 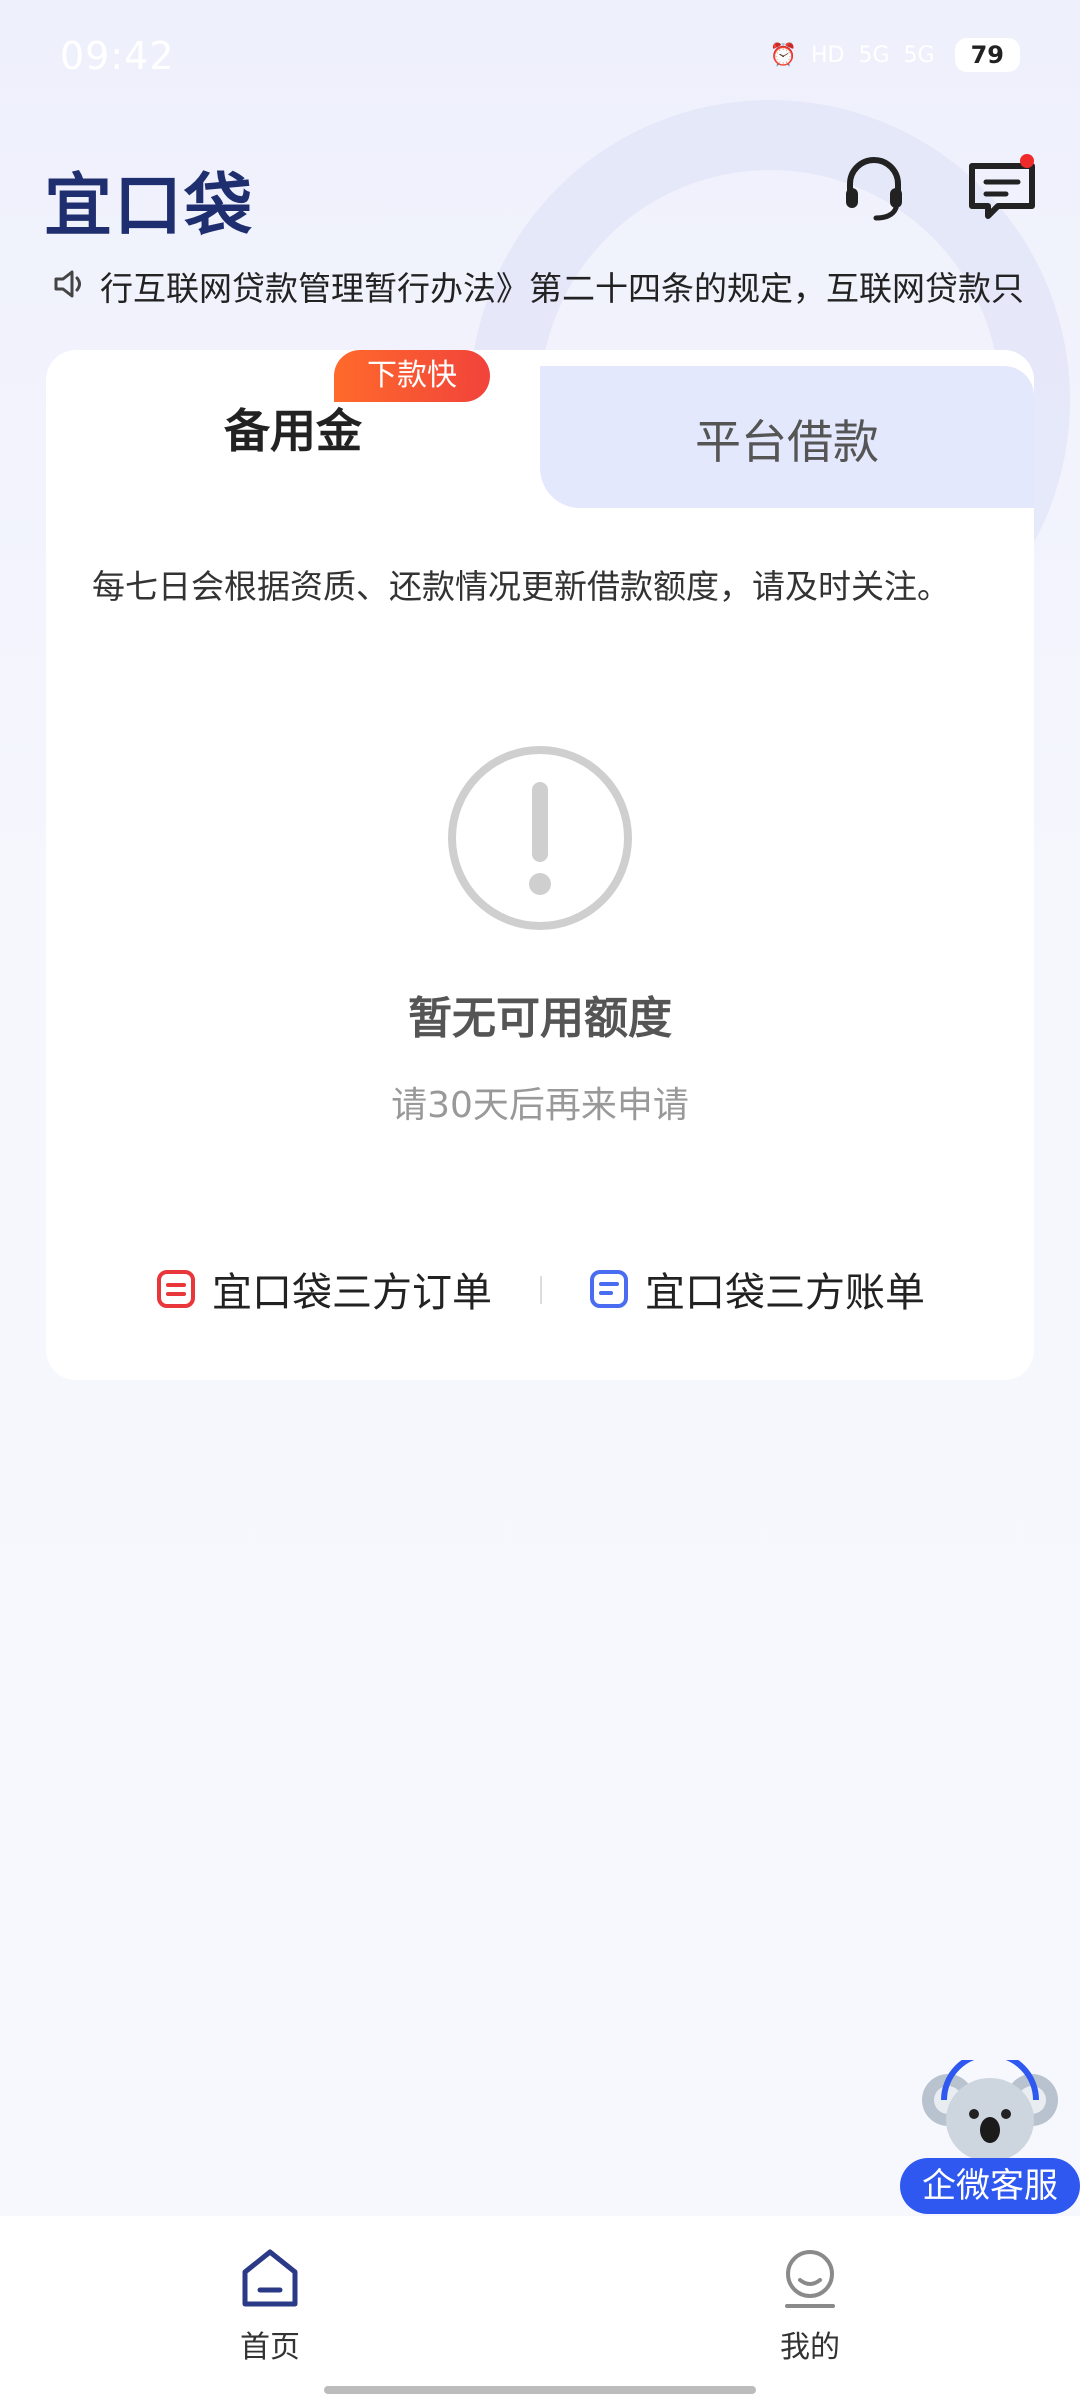 I want to click on nav-home: 首页, so click(x=270, y=2306).